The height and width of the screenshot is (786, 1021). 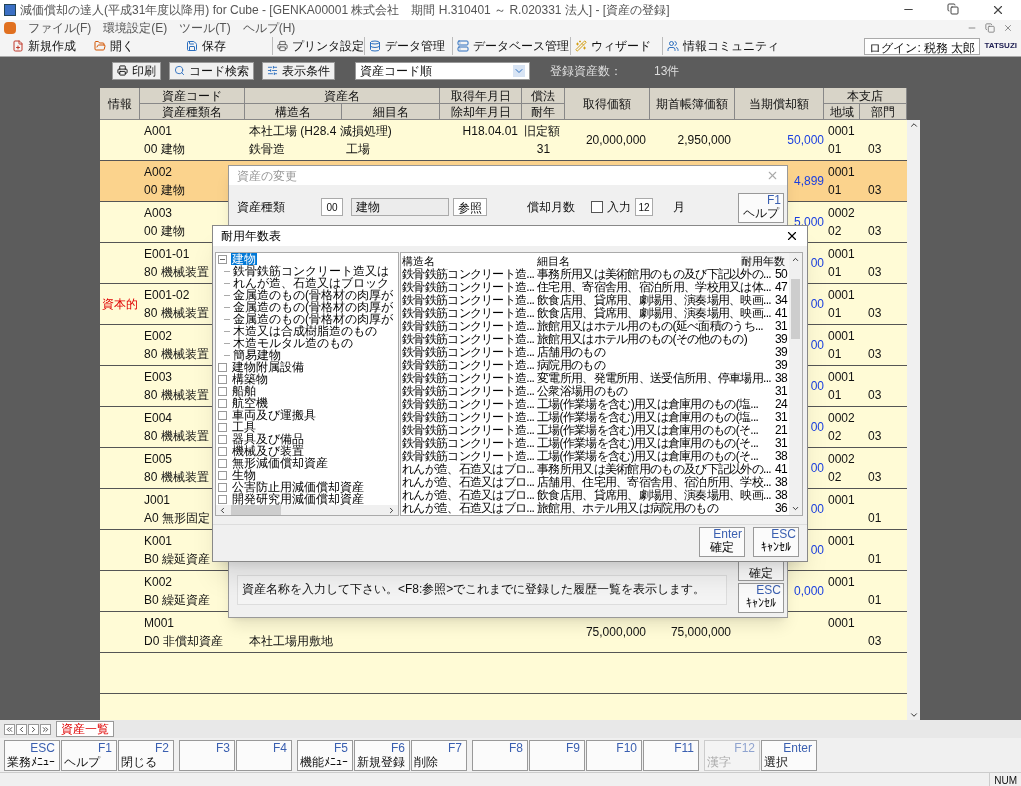 What do you see at coordinates (781, 313) in the screenshot?
I see `useful-life: 41` at bounding box center [781, 313].